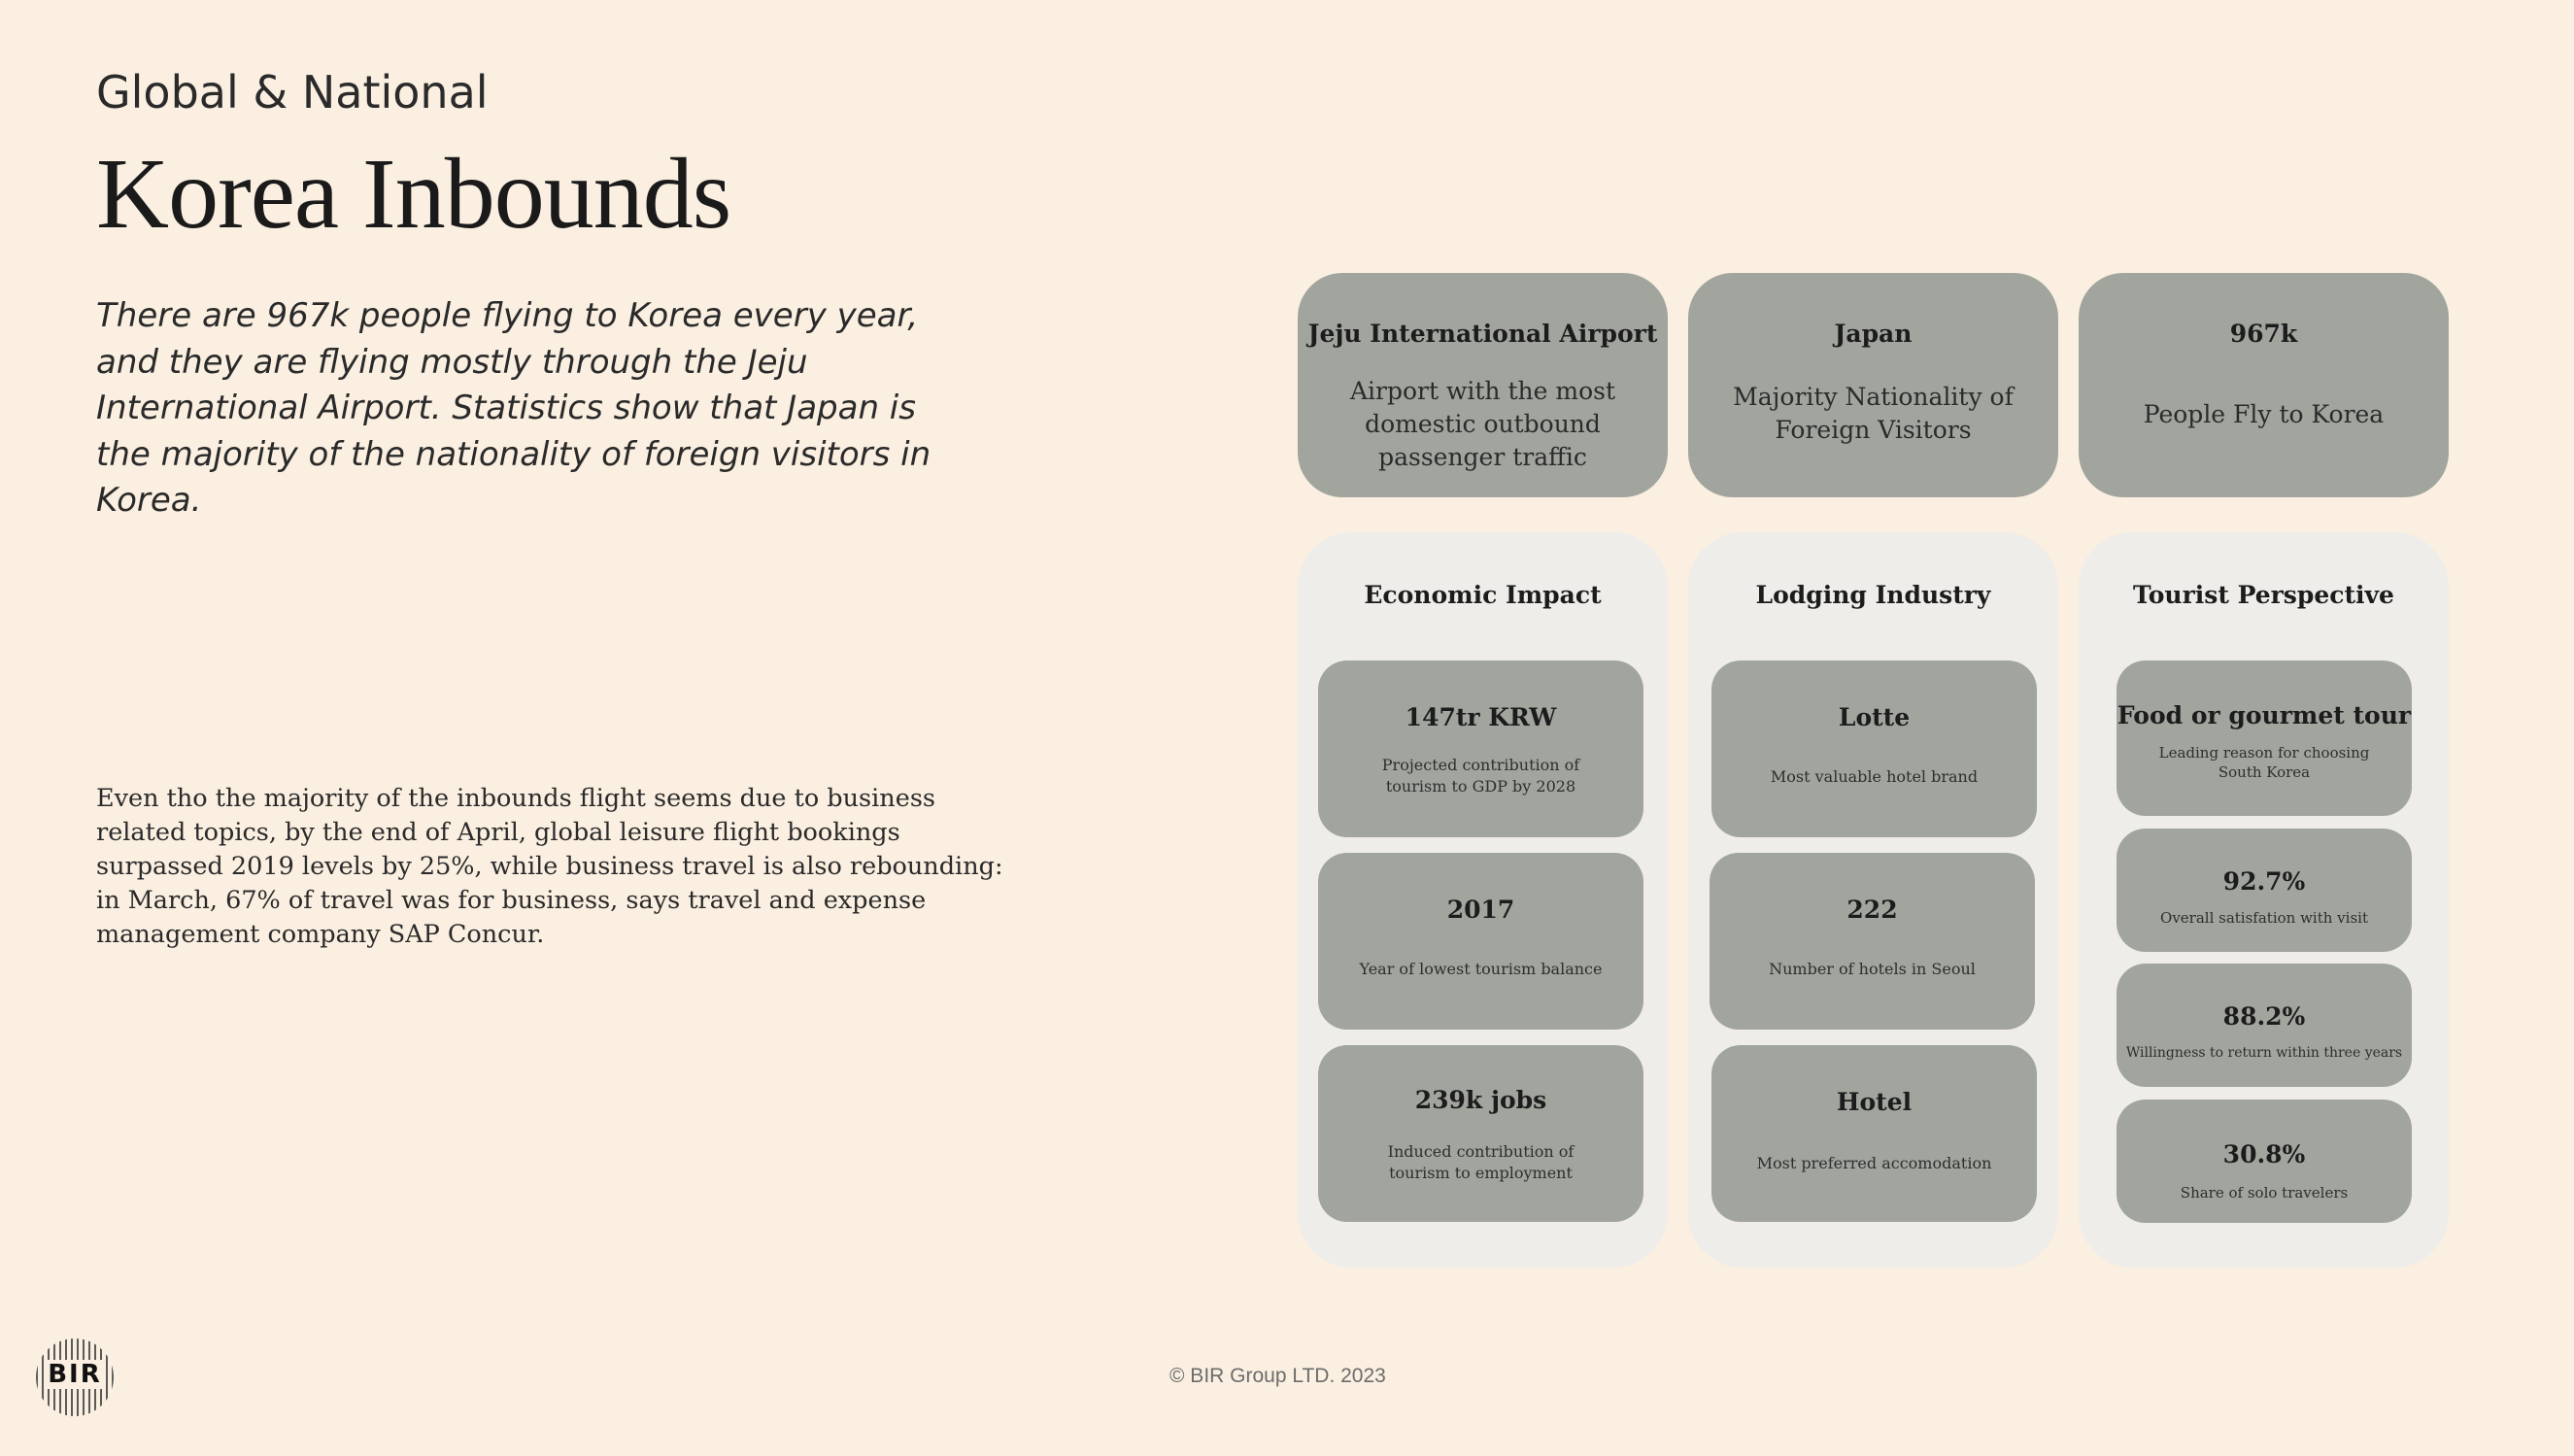  I want to click on stat-label: Number of hotels in Seoul, so click(1872, 969).